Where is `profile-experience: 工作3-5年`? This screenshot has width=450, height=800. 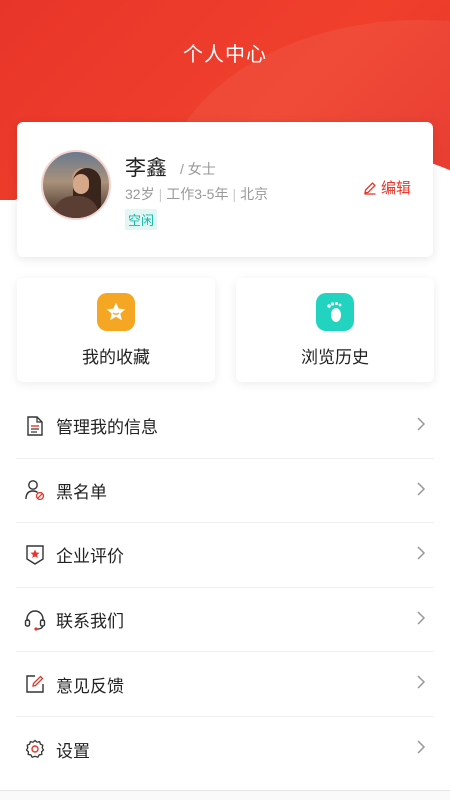
profile-experience: 工作3-5年 is located at coordinates (197, 194).